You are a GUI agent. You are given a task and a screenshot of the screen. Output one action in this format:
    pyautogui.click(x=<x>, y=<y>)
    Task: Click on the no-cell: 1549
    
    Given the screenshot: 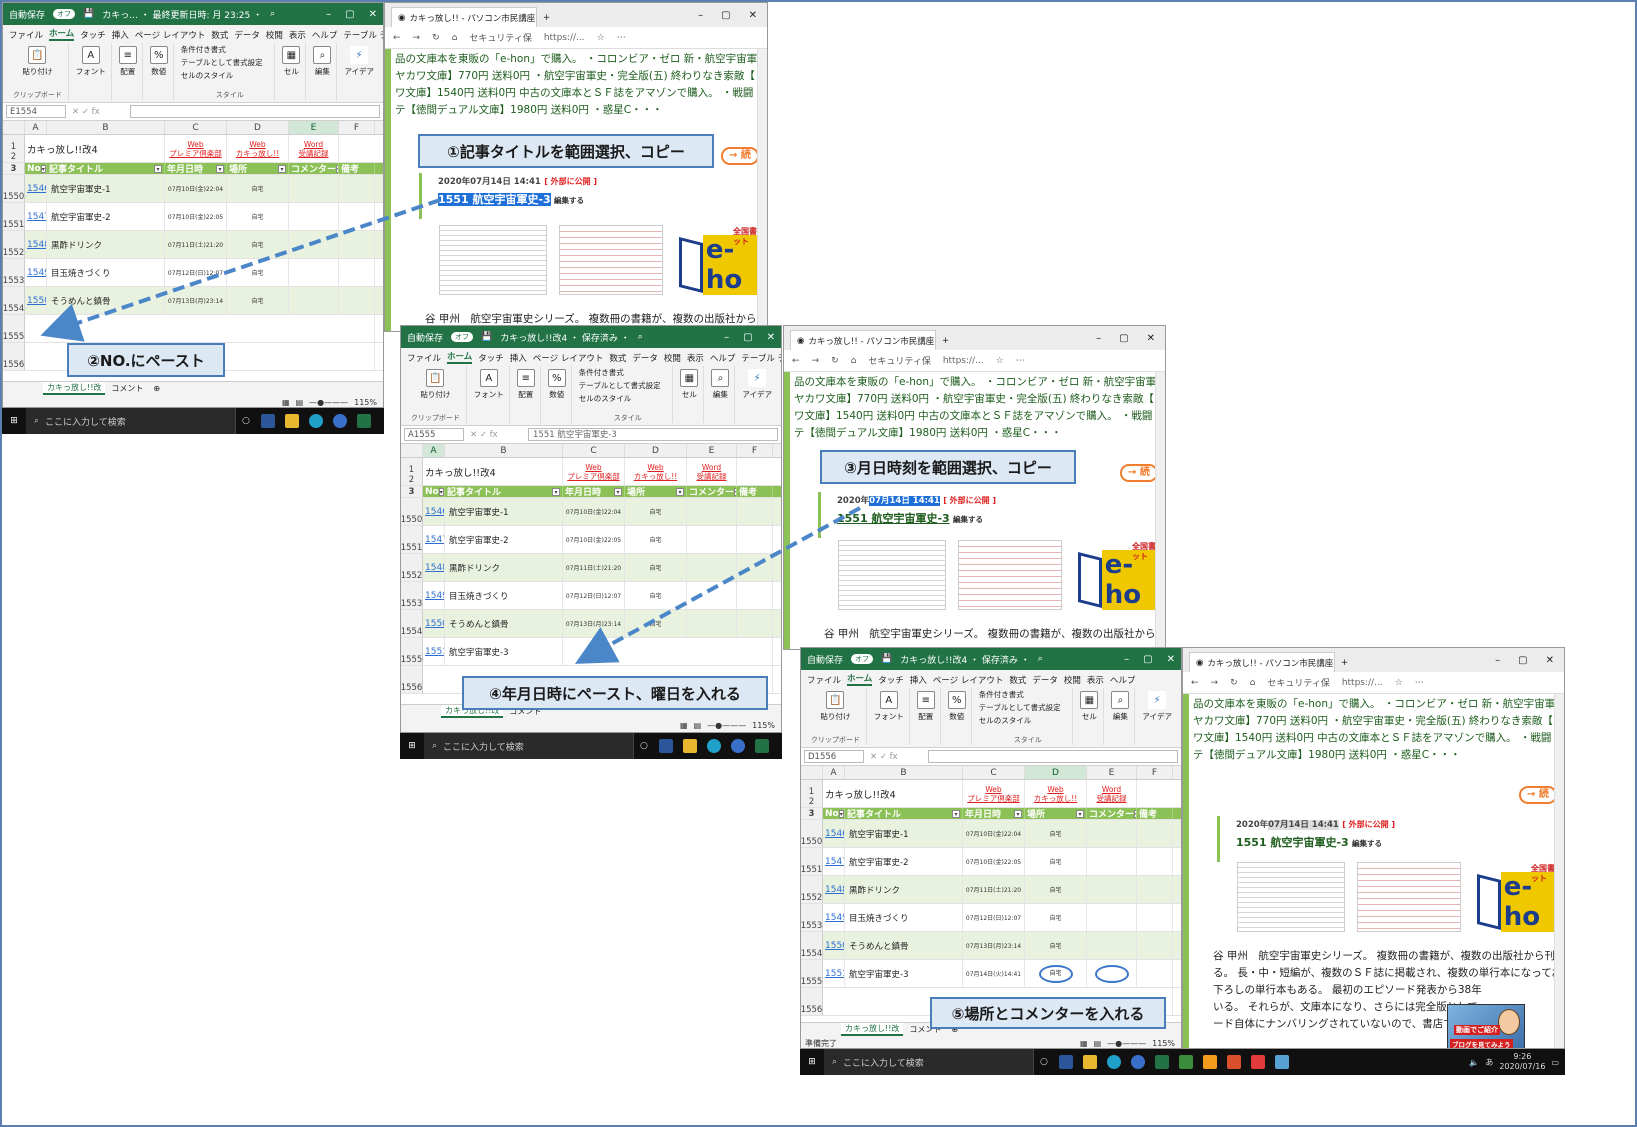 What is the action you would take?
    pyautogui.click(x=36, y=272)
    